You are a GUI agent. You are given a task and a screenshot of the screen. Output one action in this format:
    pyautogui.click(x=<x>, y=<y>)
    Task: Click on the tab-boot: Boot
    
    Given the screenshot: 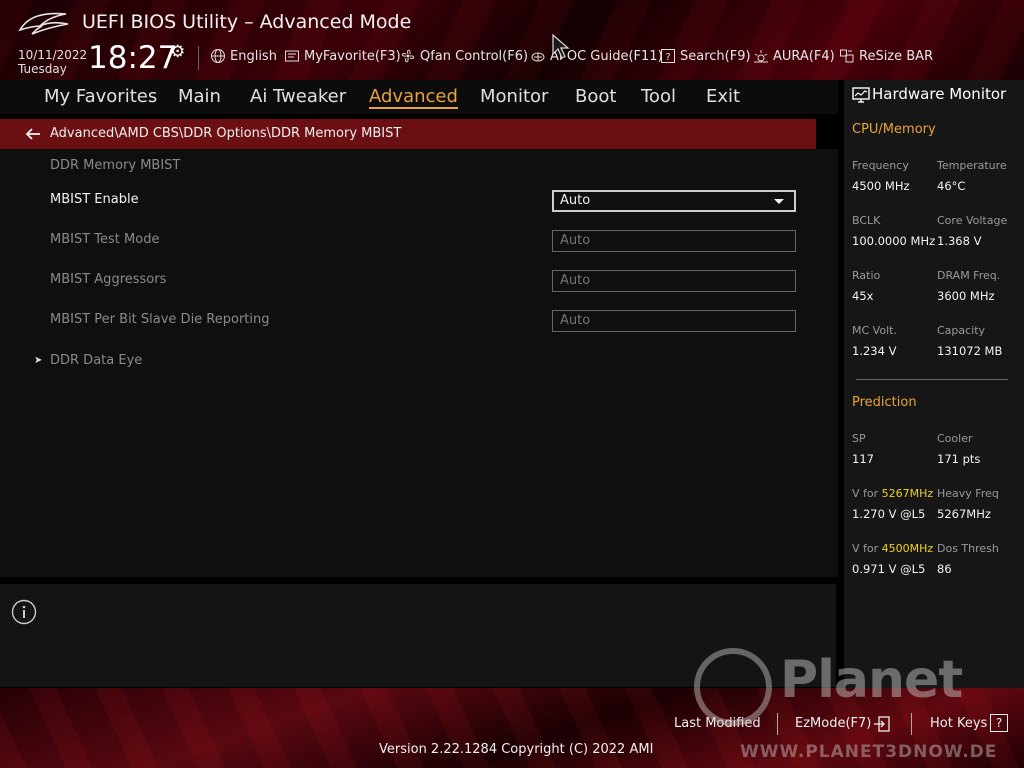 What is the action you would take?
    pyautogui.click(x=595, y=96)
    